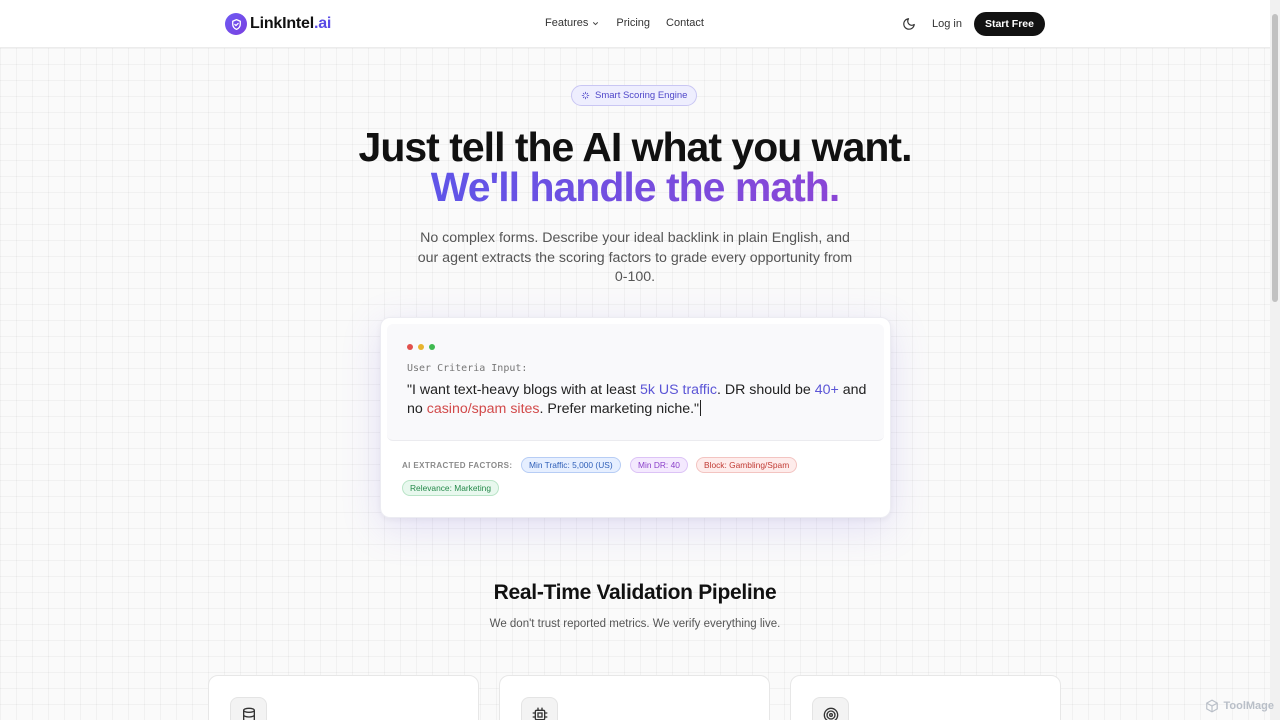 The image size is (1280, 720). What do you see at coordinates (483, 409) in the screenshot?
I see `criteria-highlight-block: casino/spam sites` at bounding box center [483, 409].